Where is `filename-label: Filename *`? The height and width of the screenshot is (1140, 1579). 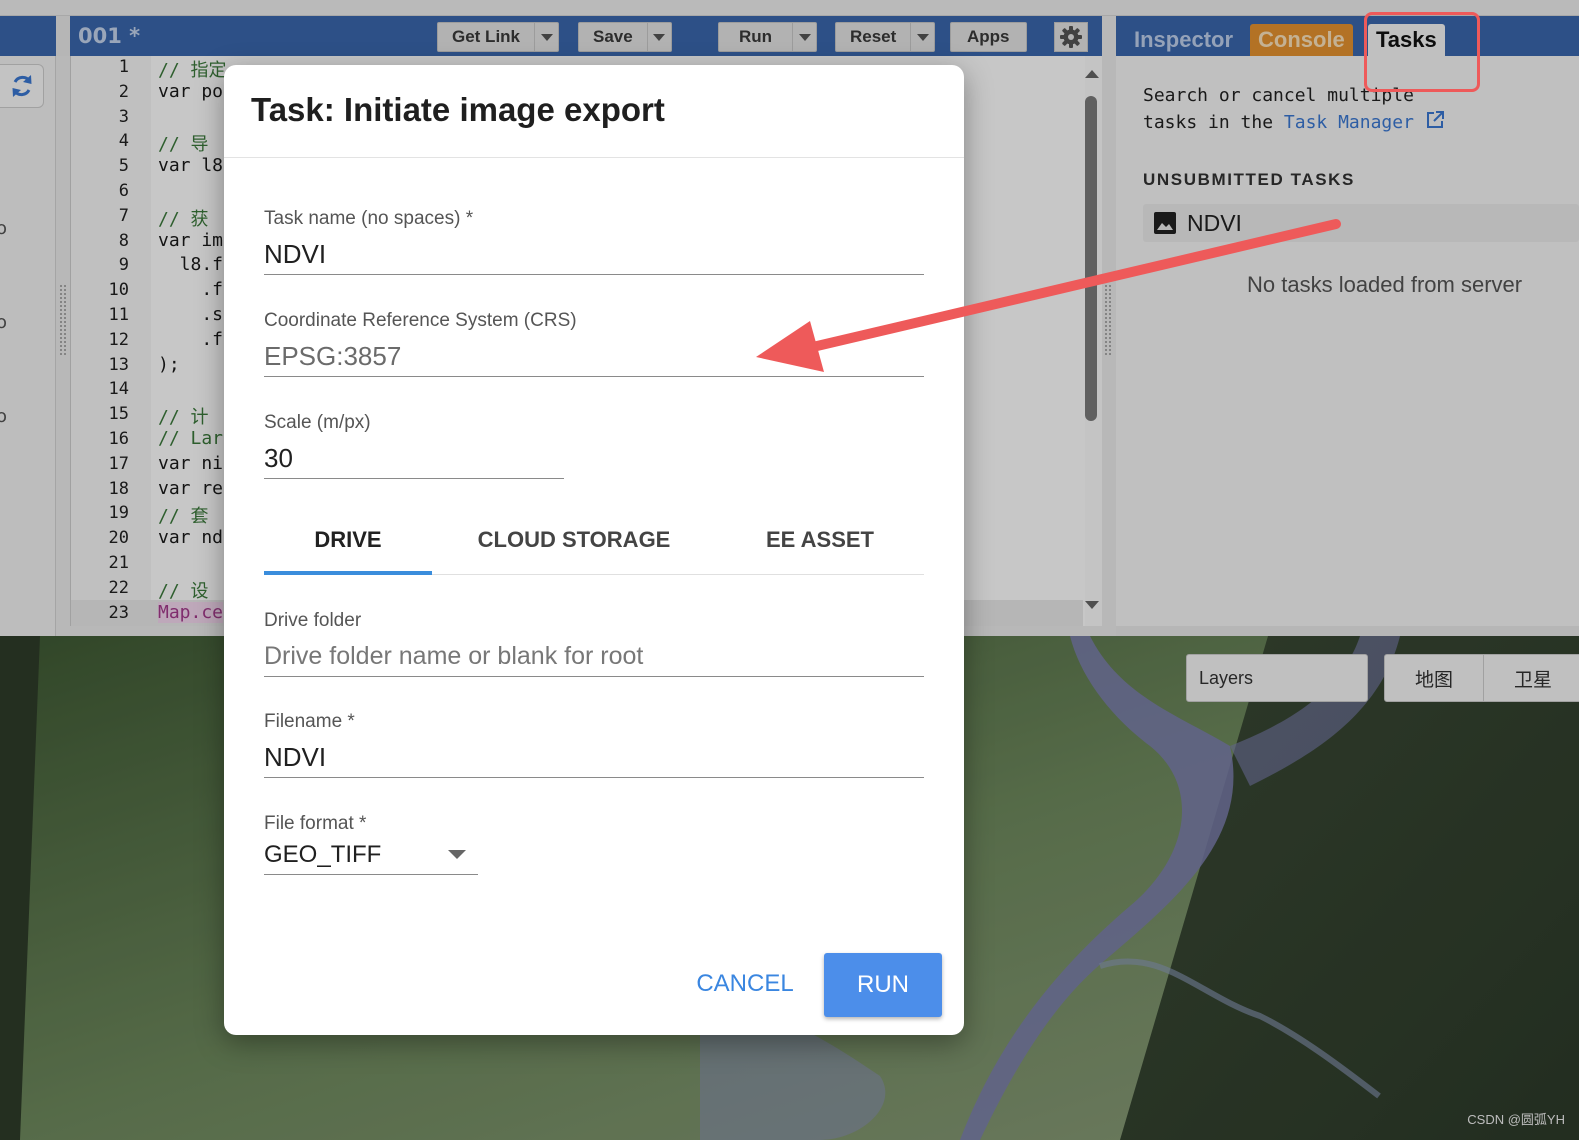 filename-label: Filename * is located at coordinates (309, 721).